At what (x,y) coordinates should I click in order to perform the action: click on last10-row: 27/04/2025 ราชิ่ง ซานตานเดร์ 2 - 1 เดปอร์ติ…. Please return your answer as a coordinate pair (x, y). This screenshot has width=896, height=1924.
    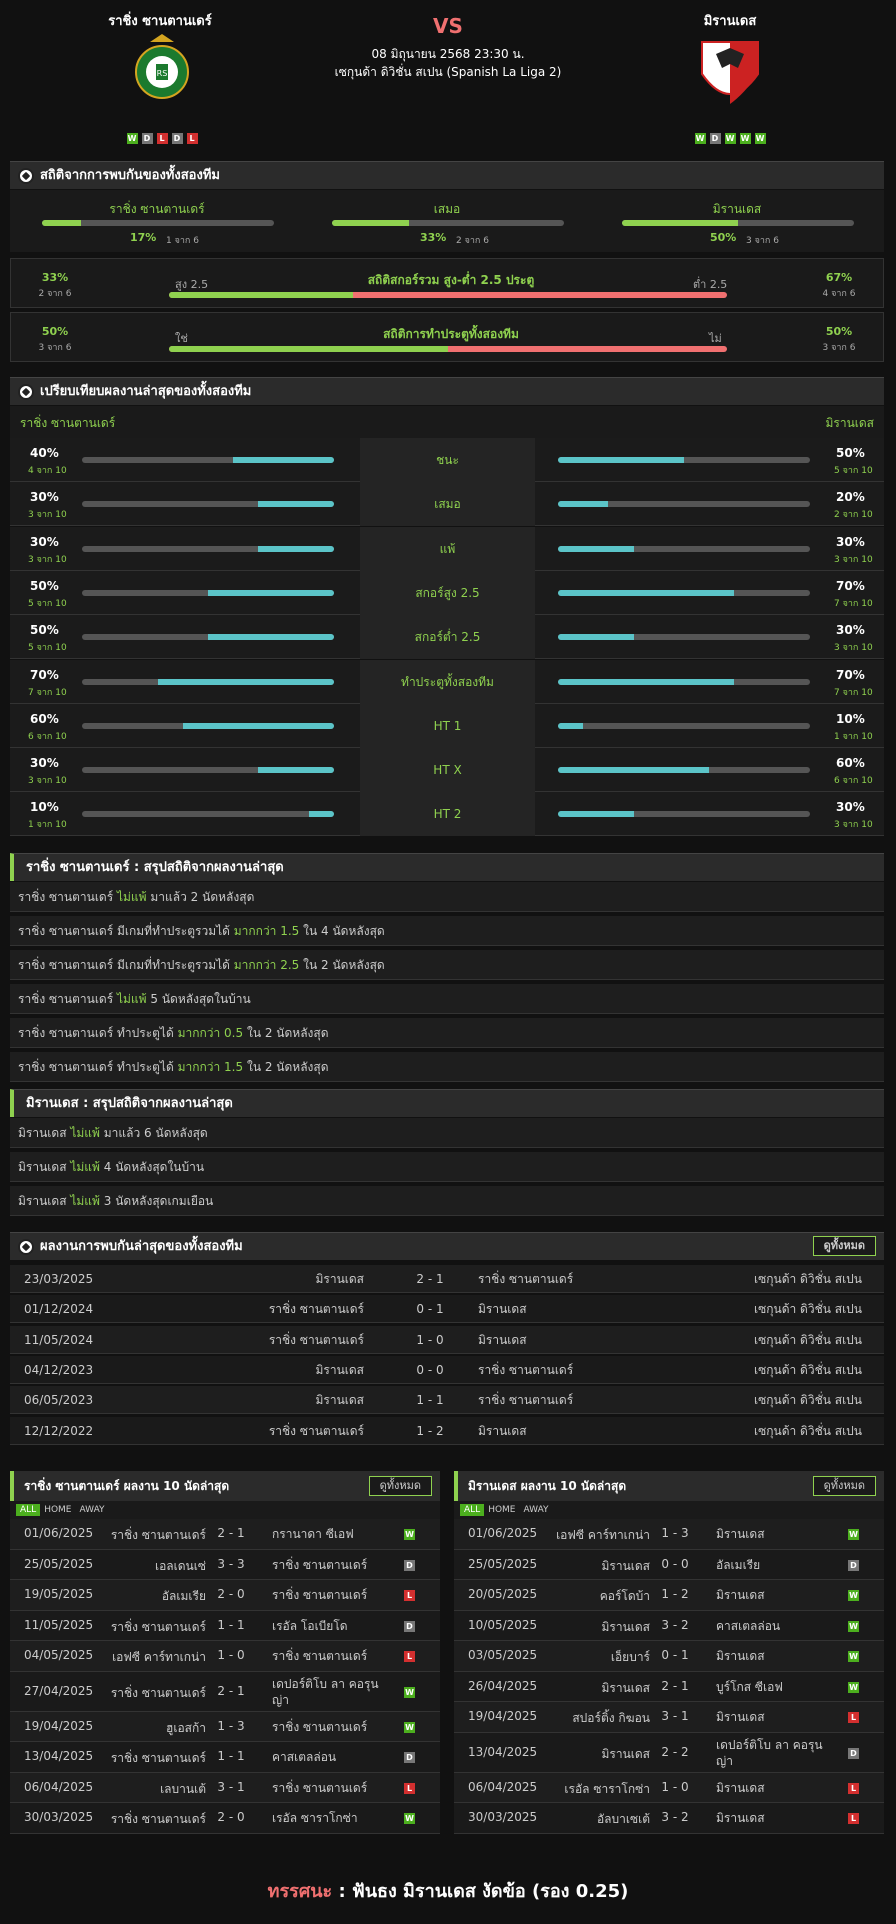
    Looking at the image, I should click on (225, 1691).